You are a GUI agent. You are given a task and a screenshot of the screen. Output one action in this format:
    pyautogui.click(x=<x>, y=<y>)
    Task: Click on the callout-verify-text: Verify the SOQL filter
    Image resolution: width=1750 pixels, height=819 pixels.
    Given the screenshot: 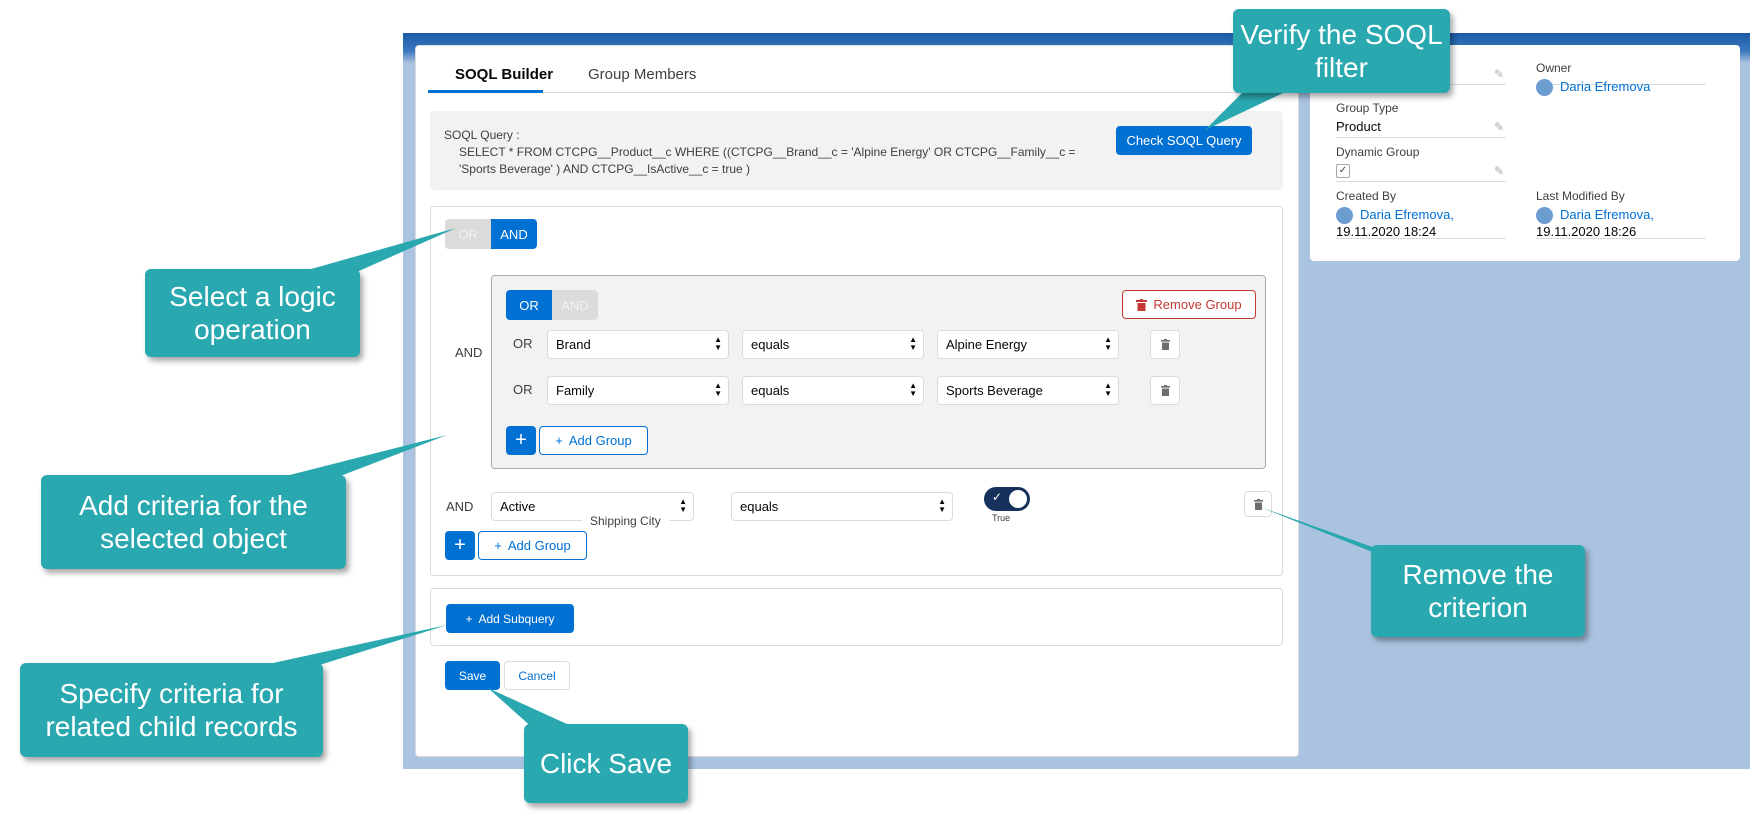 What is the action you would take?
    pyautogui.click(x=1341, y=51)
    